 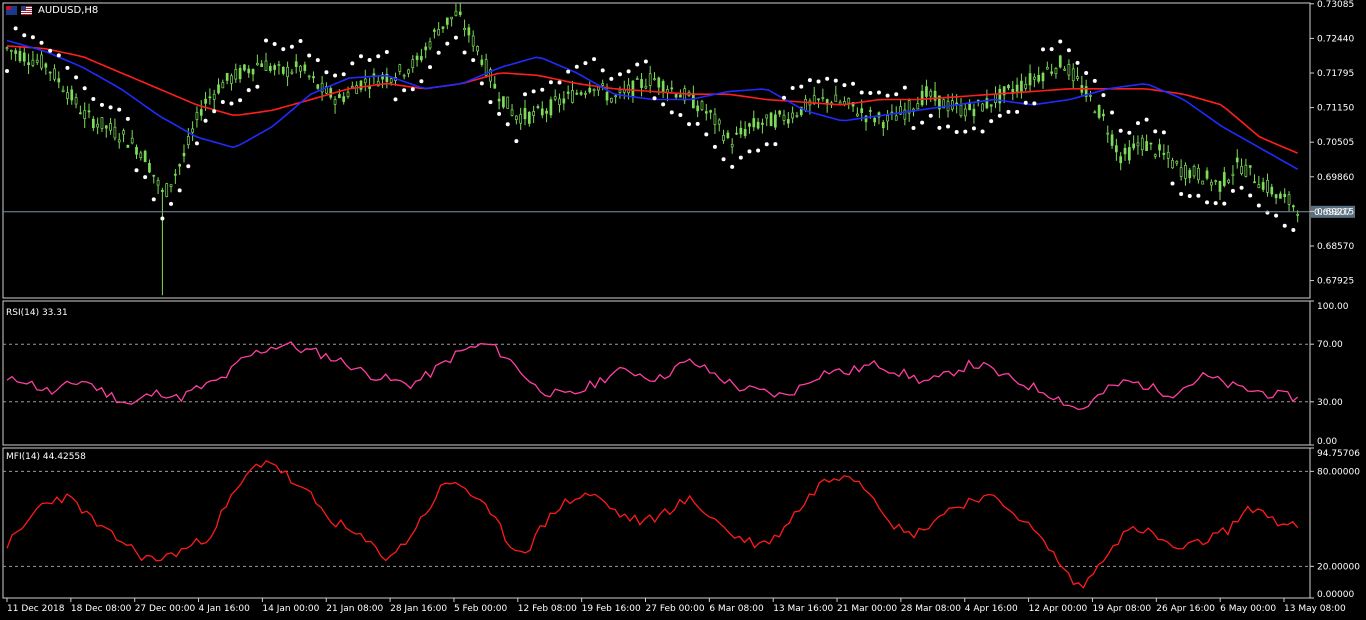 I want to click on rsi-pane, so click(x=656, y=376).